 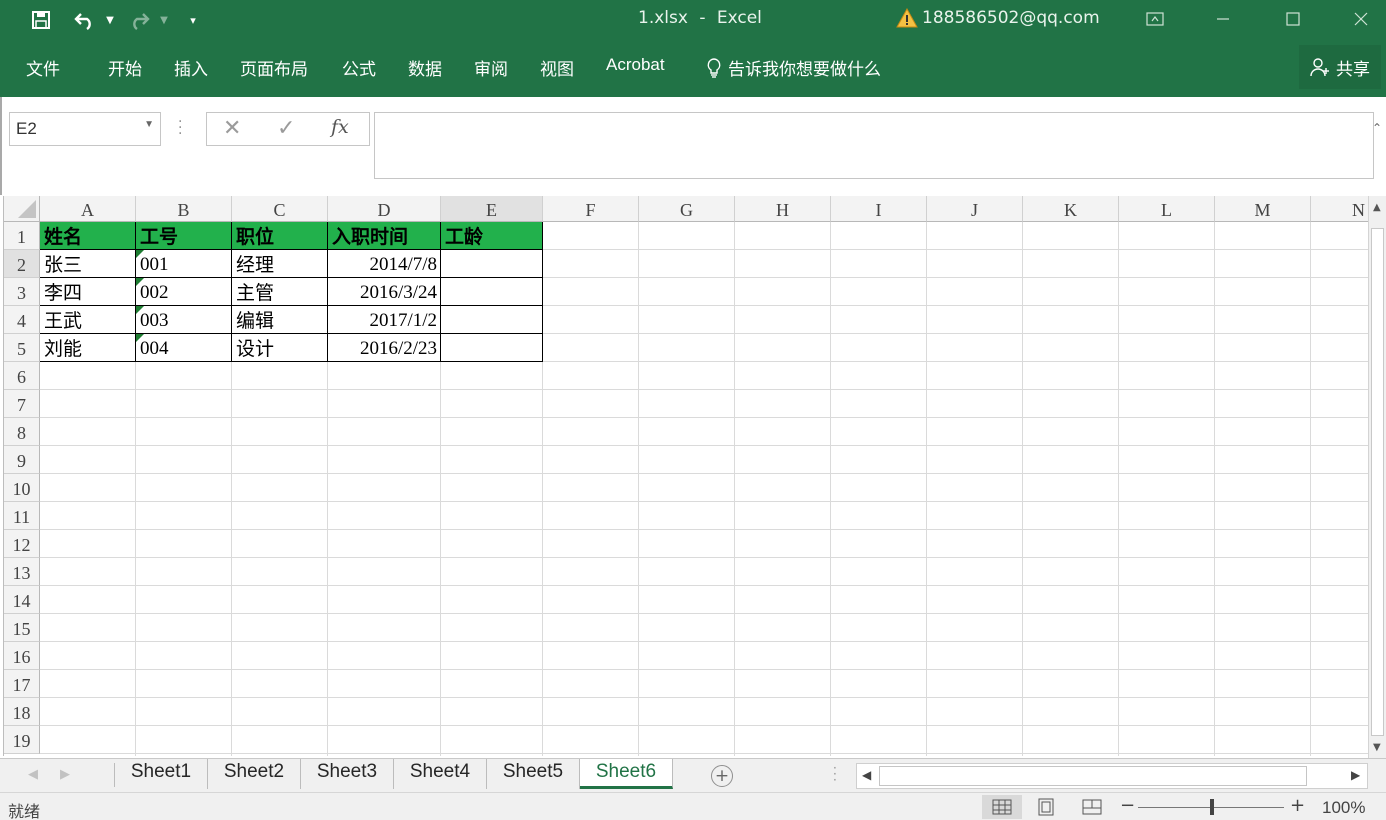 What do you see at coordinates (22, 740) in the screenshot?
I see `row-header-19: 19` at bounding box center [22, 740].